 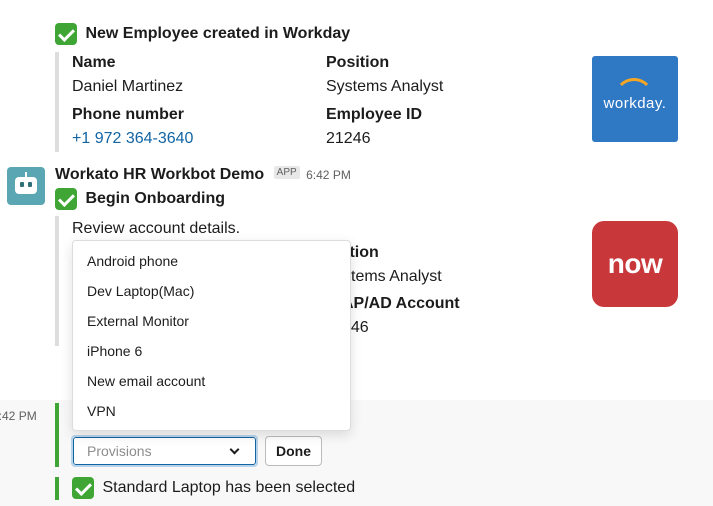 I want to click on servicenow-logo-text: now, so click(x=635, y=263).